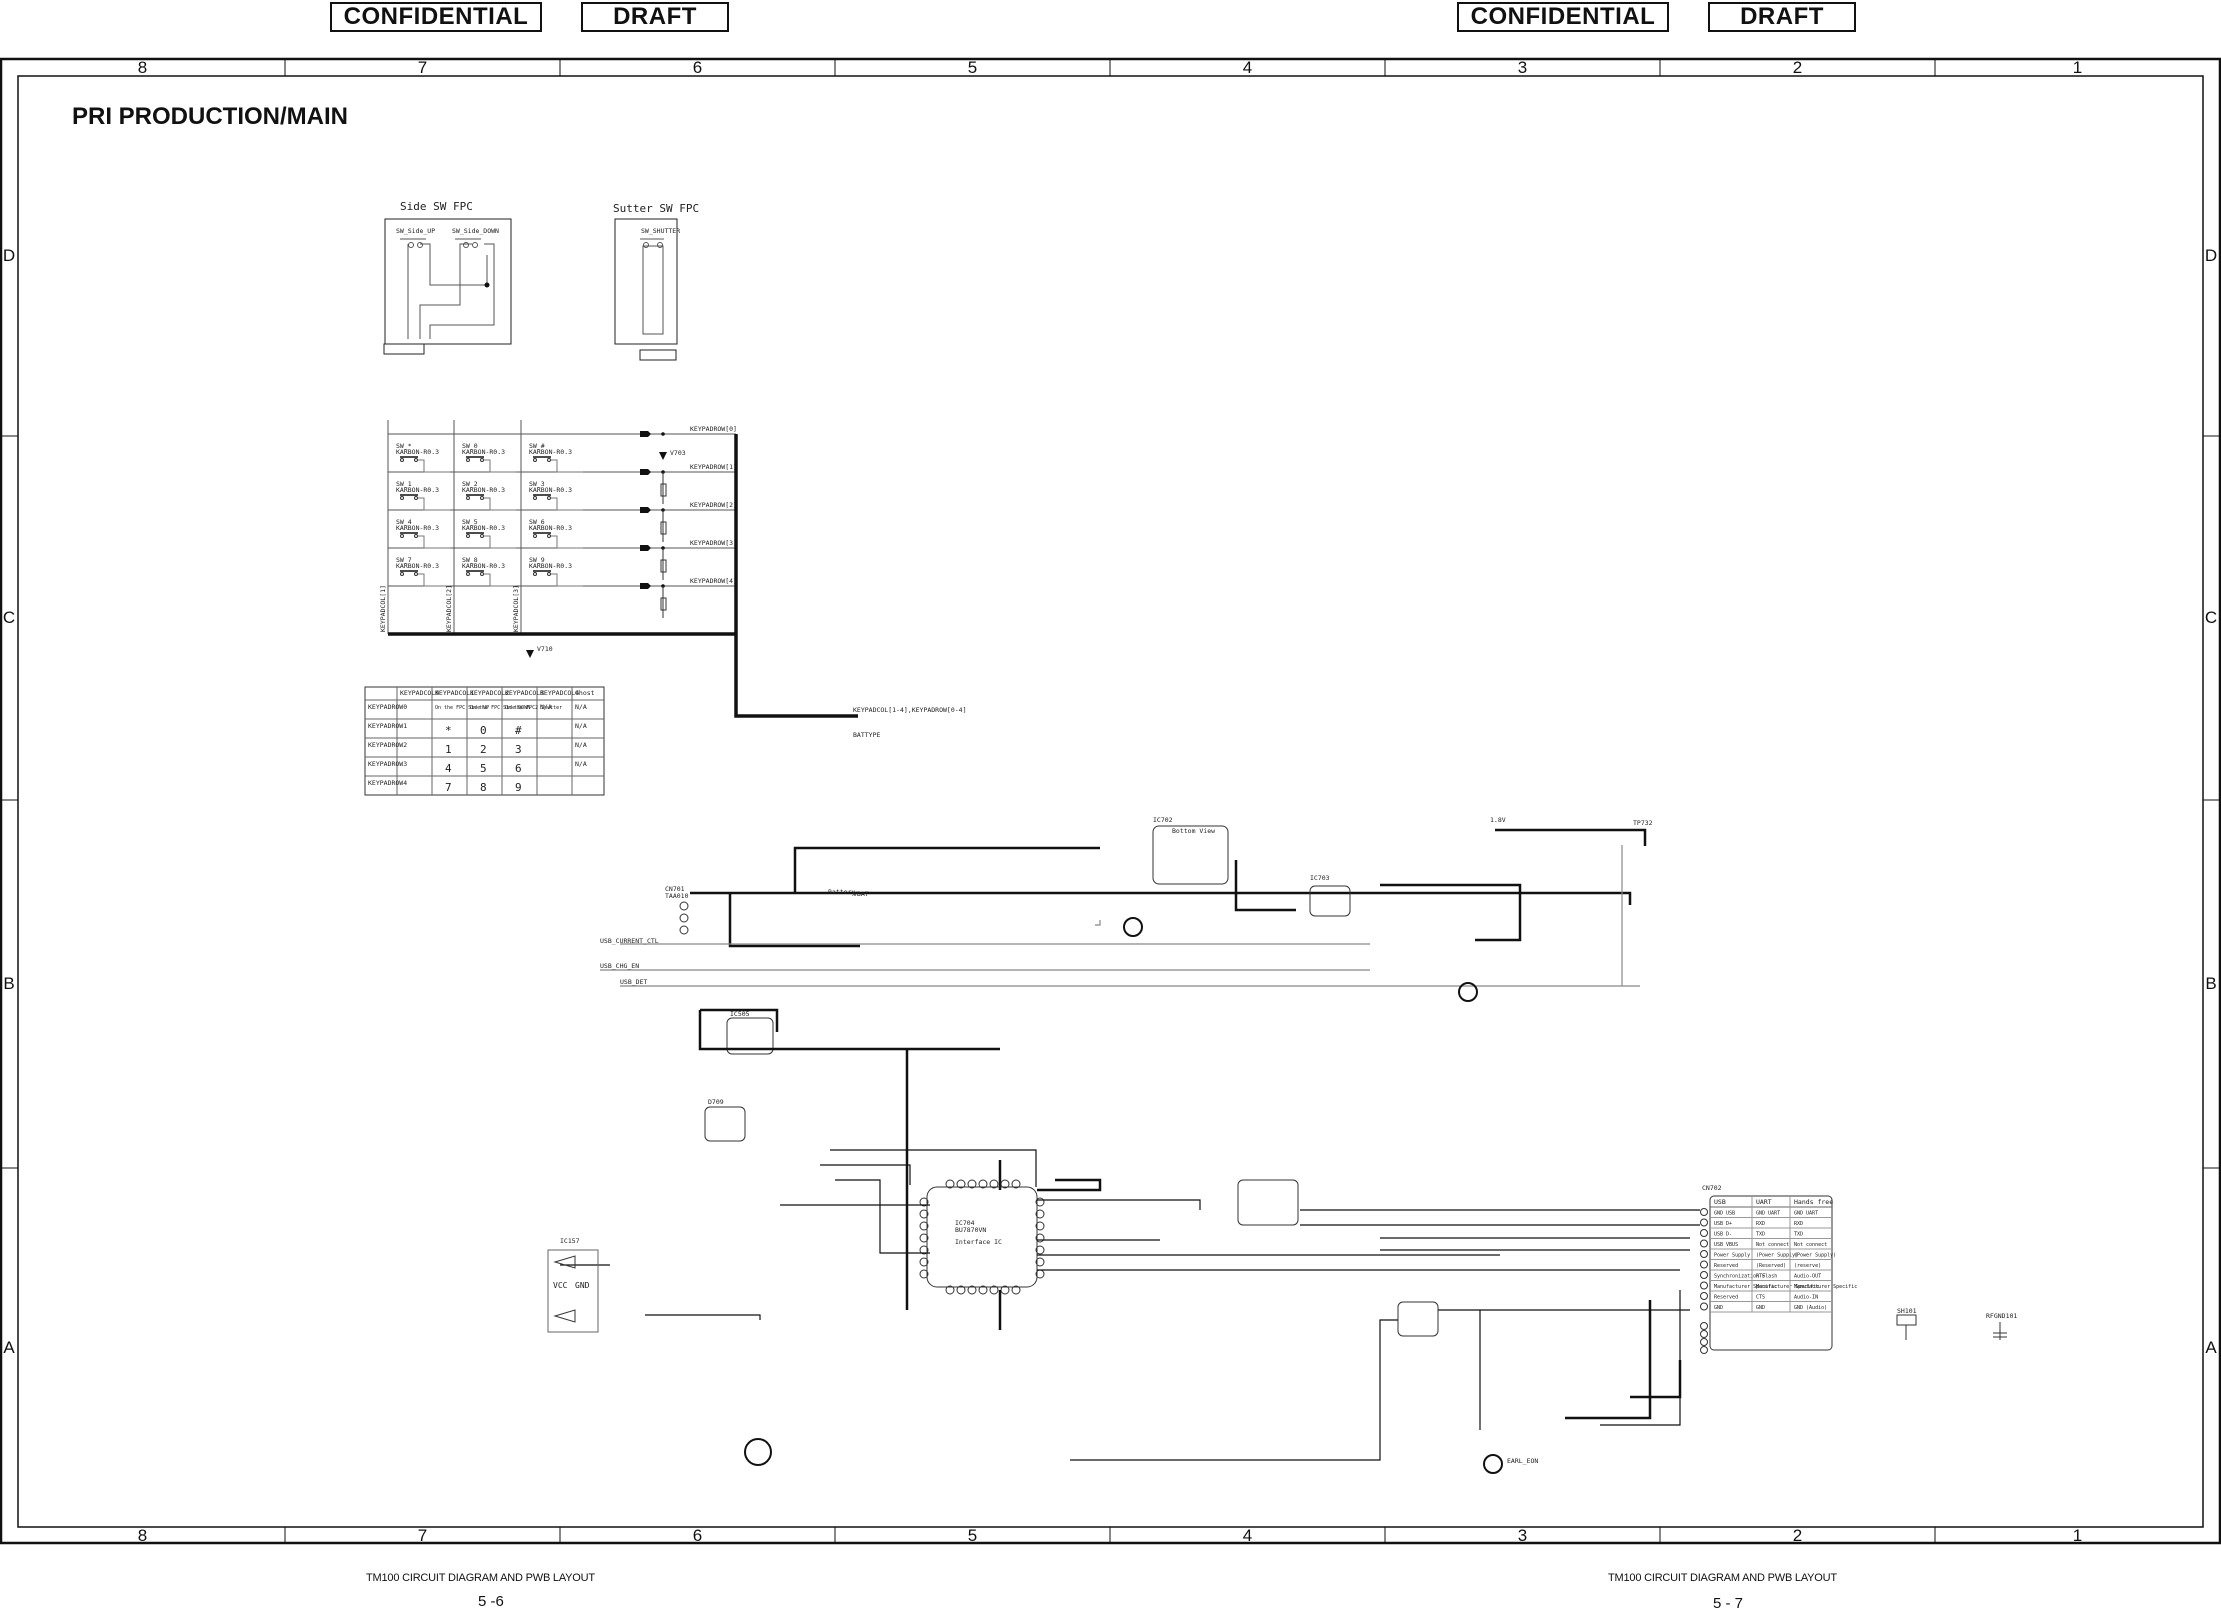 The width and height of the screenshot is (2221, 1612). What do you see at coordinates (1247, 67) in the screenshot?
I see `zone-column-4: 4` at bounding box center [1247, 67].